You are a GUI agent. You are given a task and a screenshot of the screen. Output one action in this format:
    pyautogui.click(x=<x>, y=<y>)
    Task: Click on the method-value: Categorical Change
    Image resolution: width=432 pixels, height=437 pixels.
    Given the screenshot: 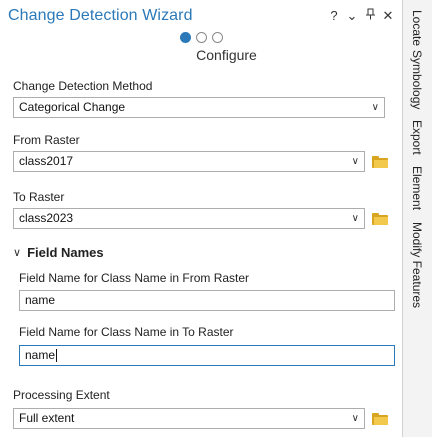 What is the action you would take?
    pyautogui.click(x=72, y=107)
    